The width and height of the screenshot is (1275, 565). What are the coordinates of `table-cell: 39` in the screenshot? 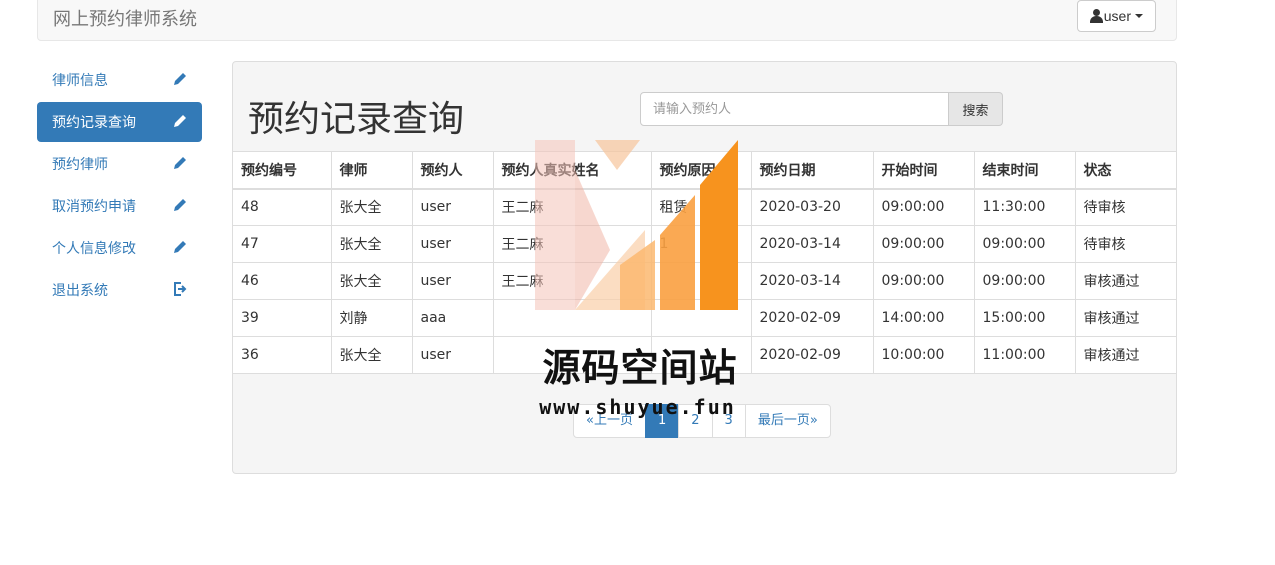 It's located at (282, 318).